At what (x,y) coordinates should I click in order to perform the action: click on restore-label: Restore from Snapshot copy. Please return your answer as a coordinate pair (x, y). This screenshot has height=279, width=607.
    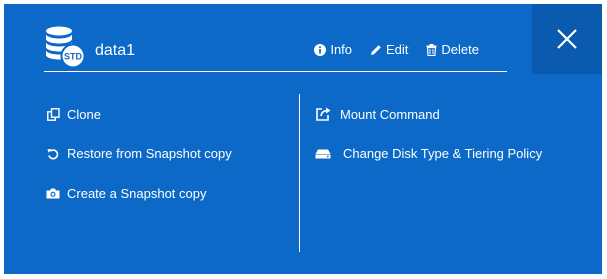
    Looking at the image, I should click on (149, 153).